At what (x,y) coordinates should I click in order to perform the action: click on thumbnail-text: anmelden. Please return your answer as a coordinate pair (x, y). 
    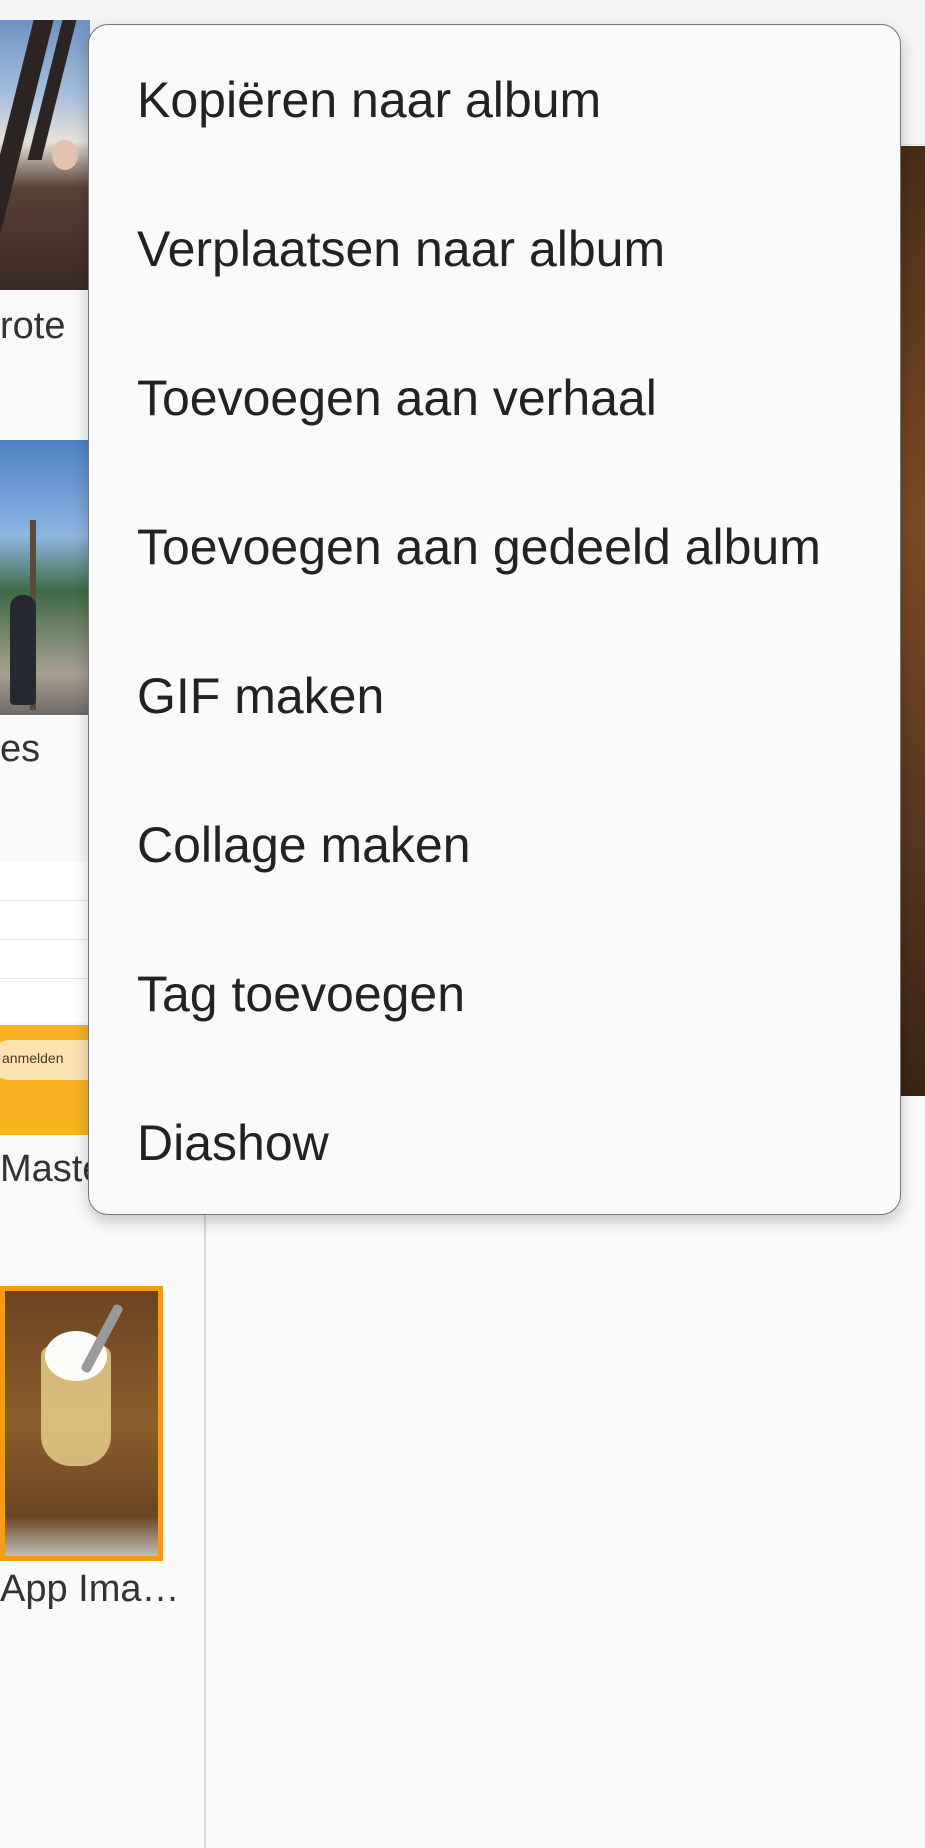
    Looking at the image, I should click on (33, 1058).